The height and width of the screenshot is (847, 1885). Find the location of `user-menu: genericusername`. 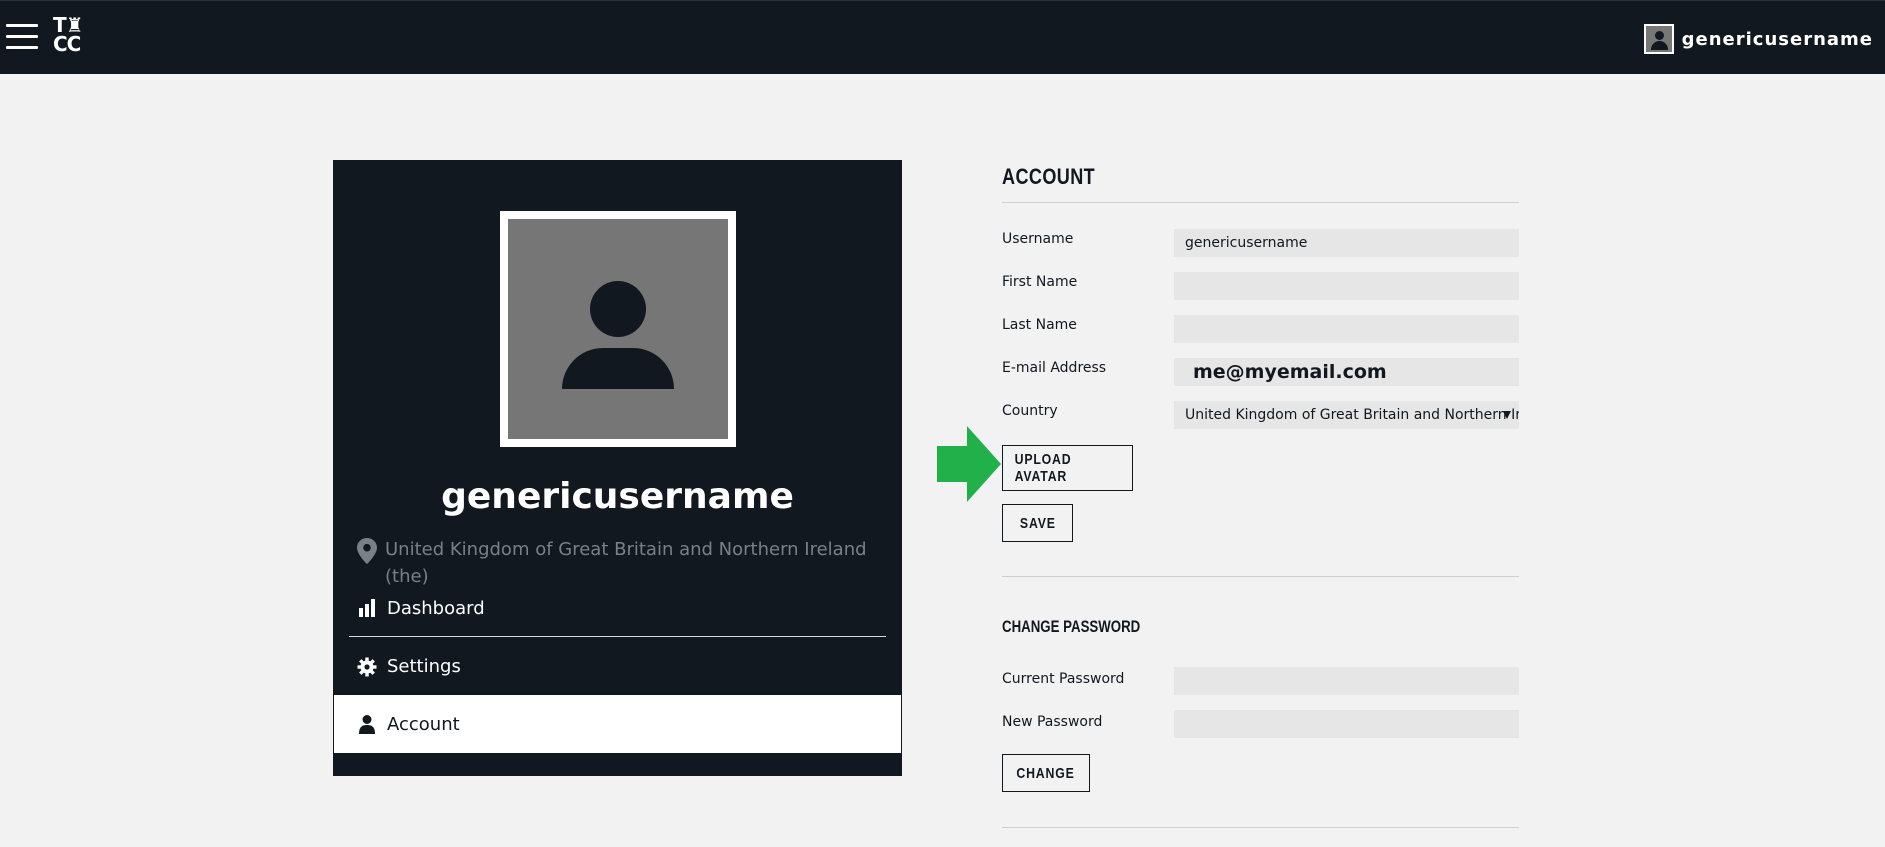

user-menu: genericusername is located at coordinates (1758, 39).